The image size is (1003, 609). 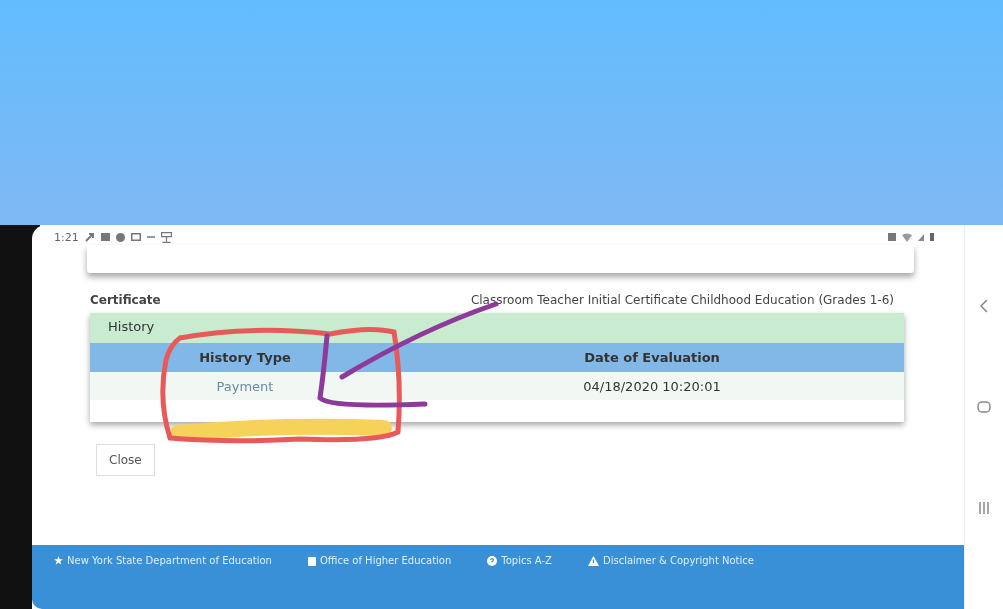 I want to click on image-icon, so click(x=135, y=237).